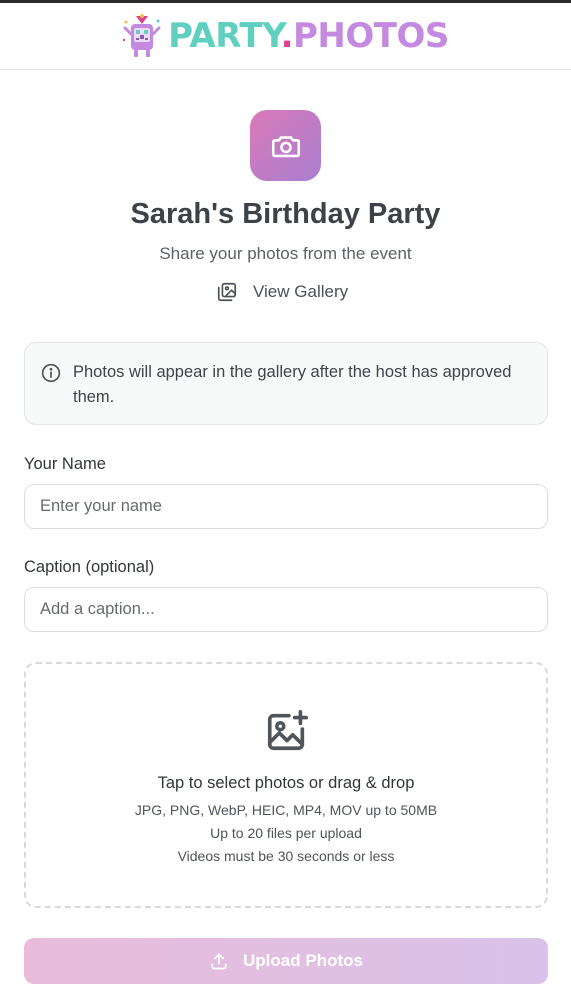  I want to click on brand-part-photos: PHOTOS, so click(371, 36).